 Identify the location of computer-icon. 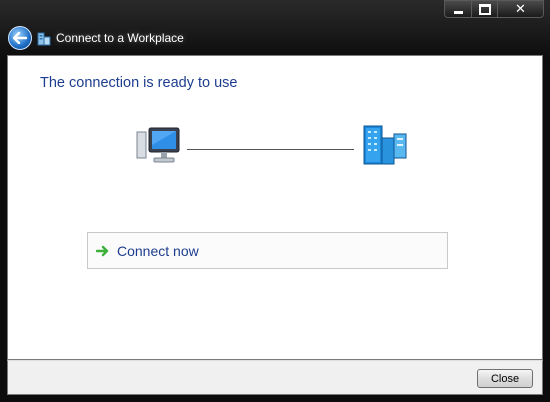
(158, 145).